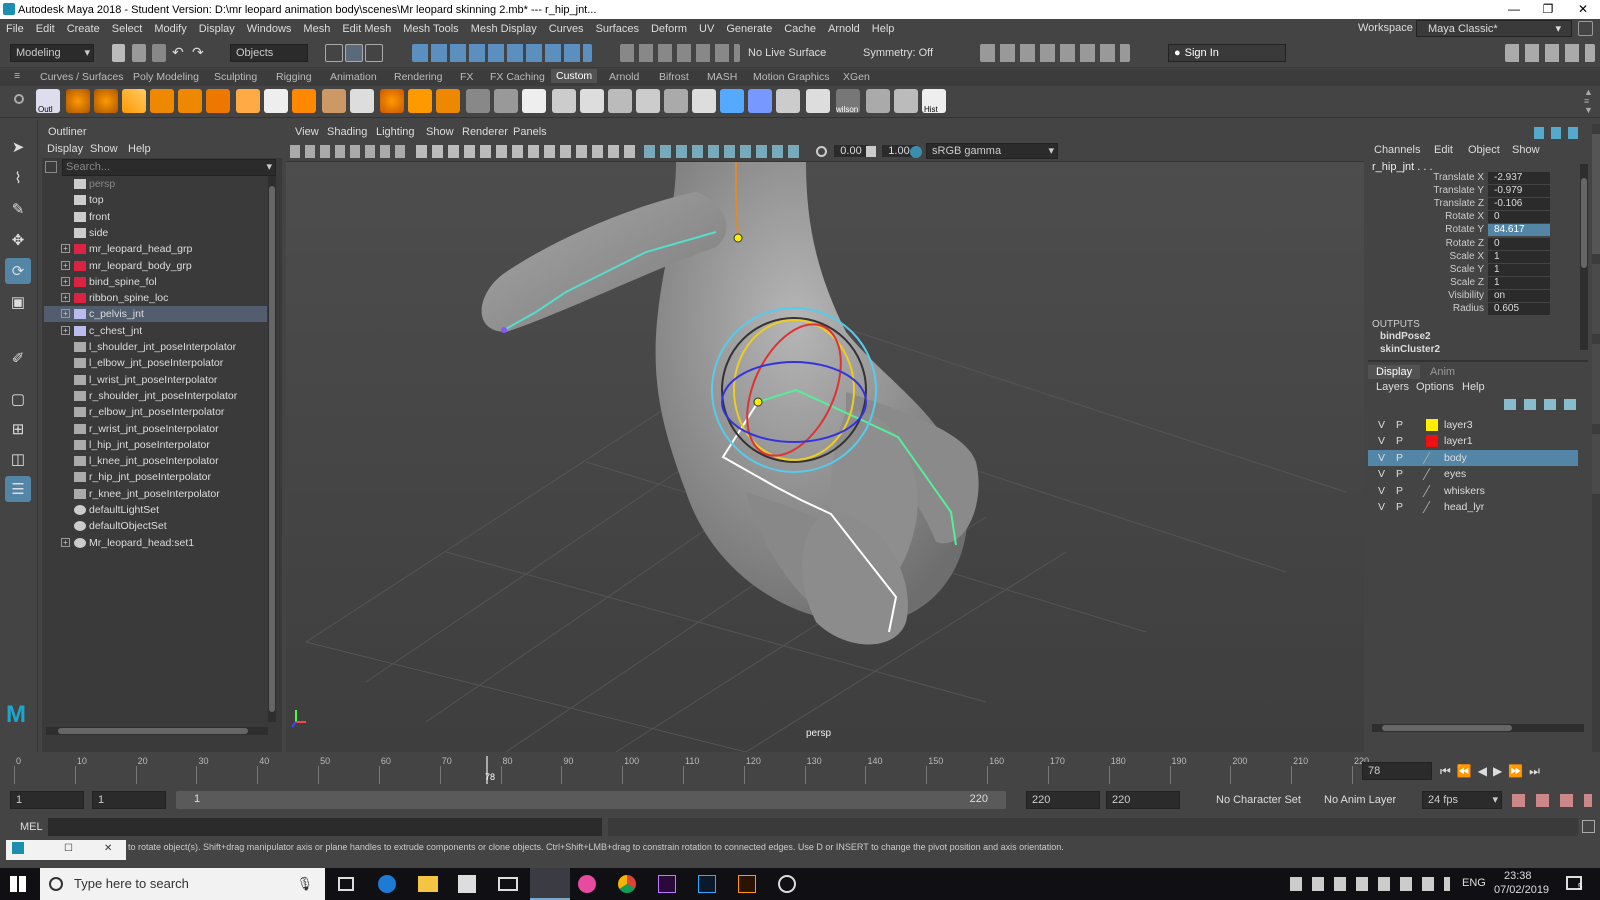 Image resolution: width=1600 pixels, height=900 pixels. What do you see at coordinates (1480, 296) in the screenshot?
I see `channel-row: Visibility on` at bounding box center [1480, 296].